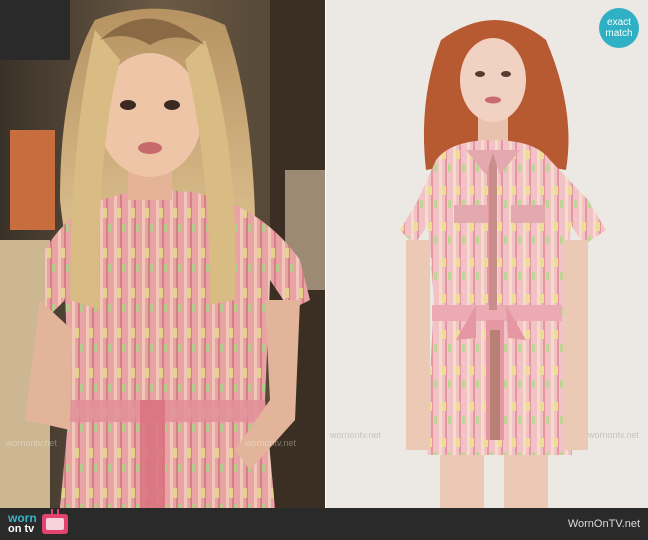 The image size is (648, 540). What do you see at coordinates (32, 180) in the screenshot?
I see `orange-planter` at bounding box center [32, 180].